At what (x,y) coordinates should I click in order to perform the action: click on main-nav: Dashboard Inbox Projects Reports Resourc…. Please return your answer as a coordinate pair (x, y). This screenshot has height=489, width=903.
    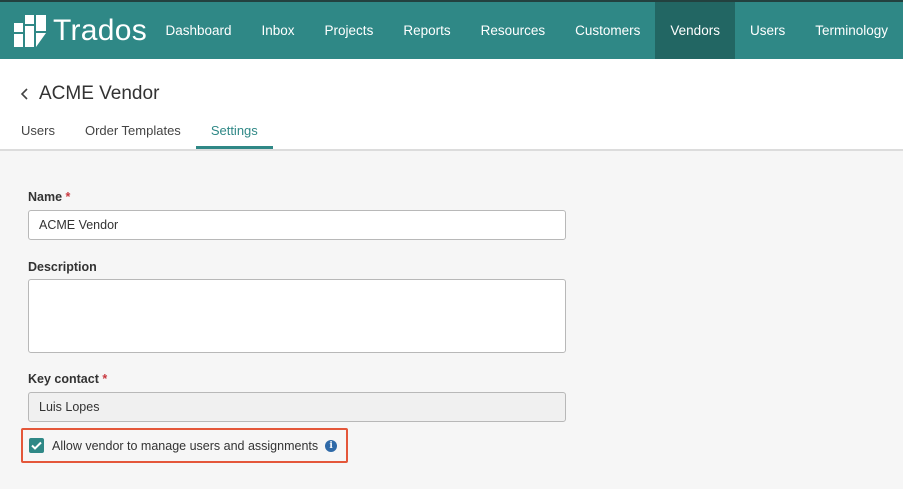
    Looking at the image, I should click on (526, 30).